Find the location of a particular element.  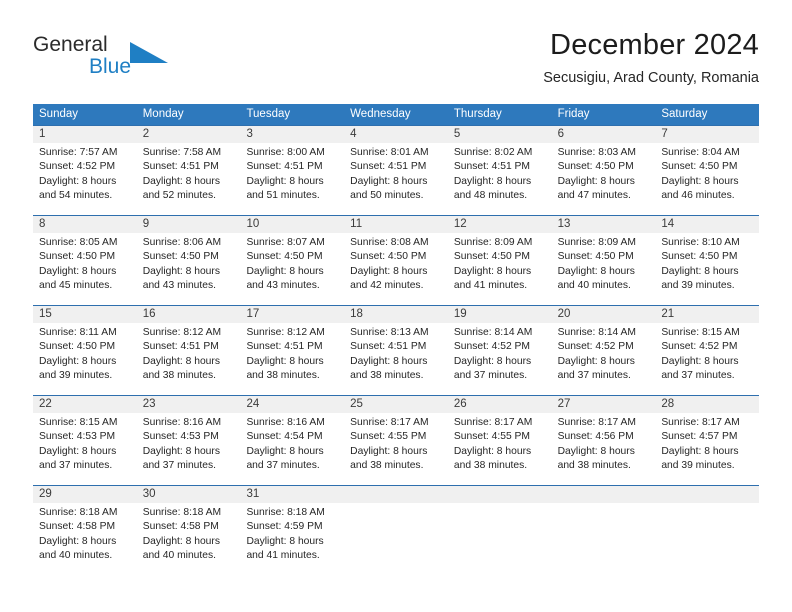

day-number: 23 is located at coordinates (149, 404).